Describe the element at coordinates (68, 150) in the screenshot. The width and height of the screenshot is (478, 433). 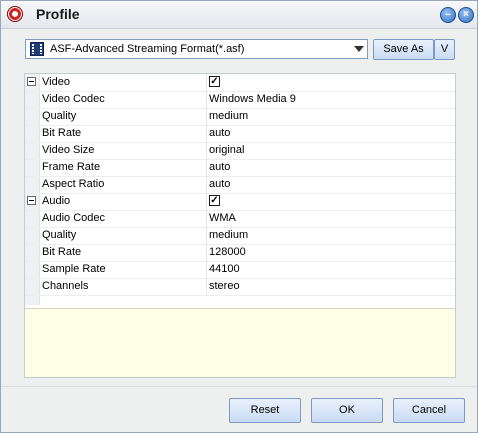
I see `property-name: Video Size` at that location.